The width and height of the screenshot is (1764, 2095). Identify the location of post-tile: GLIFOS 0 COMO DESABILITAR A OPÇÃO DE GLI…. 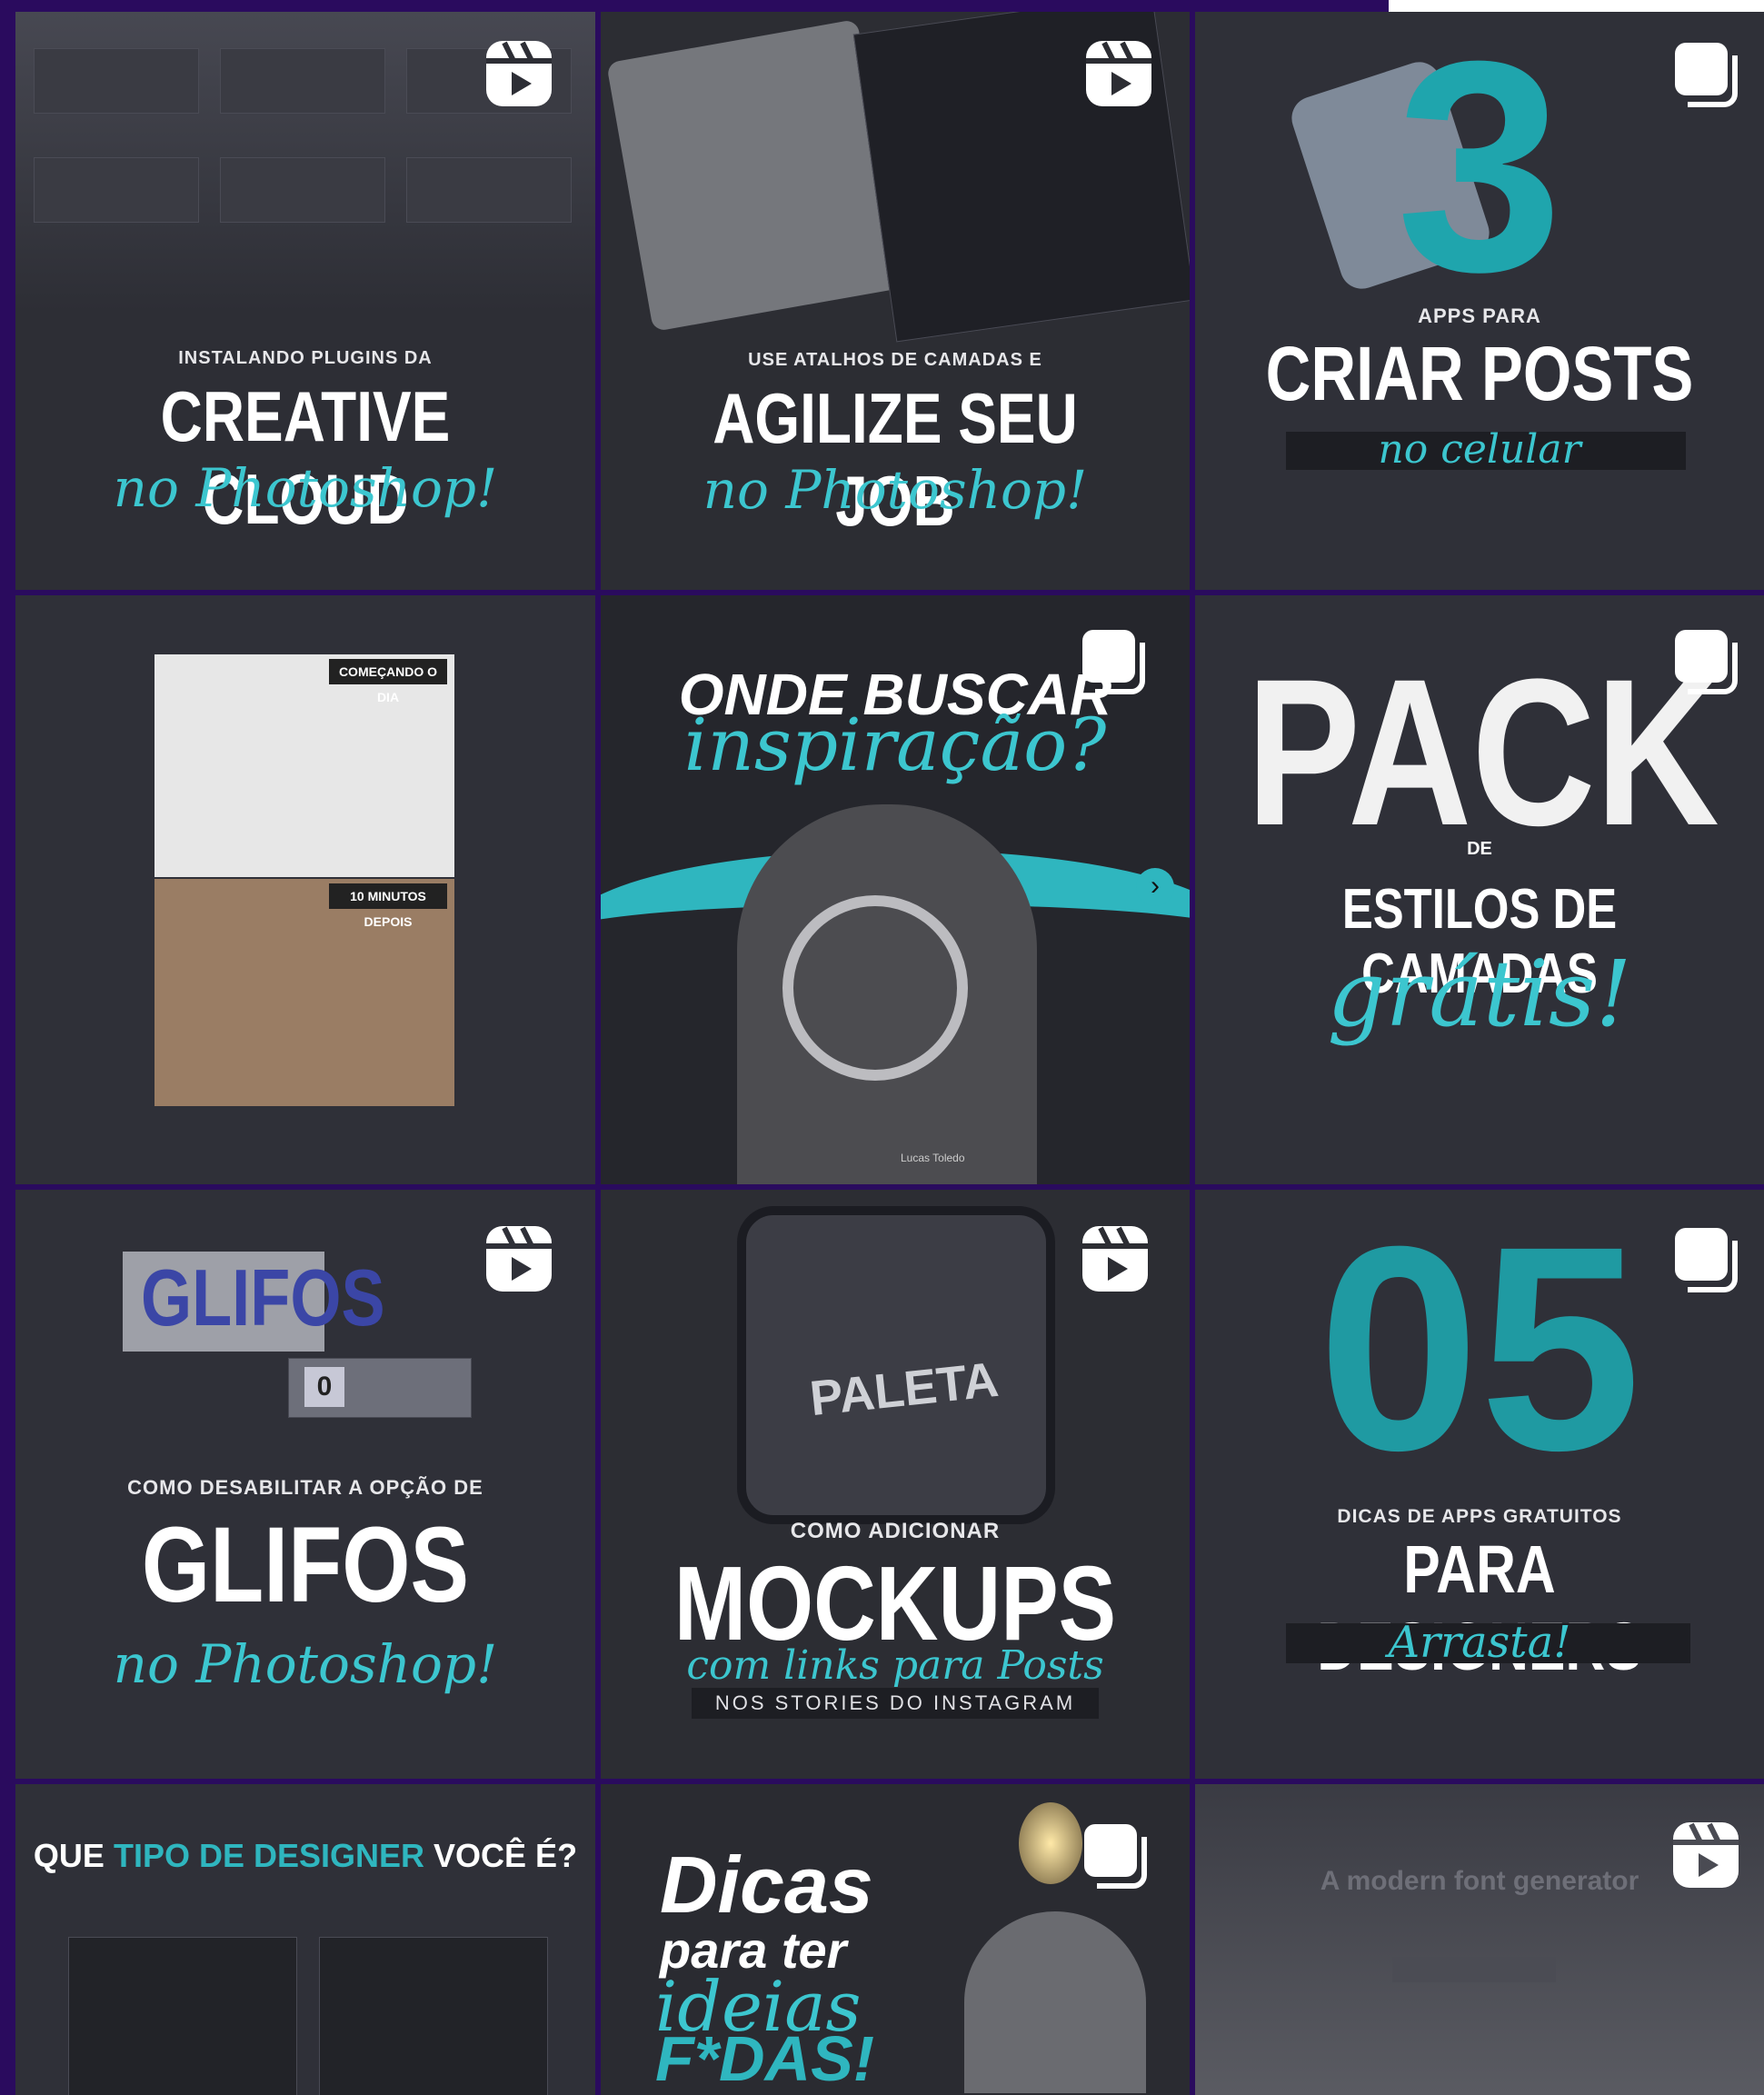
(305, 1484).